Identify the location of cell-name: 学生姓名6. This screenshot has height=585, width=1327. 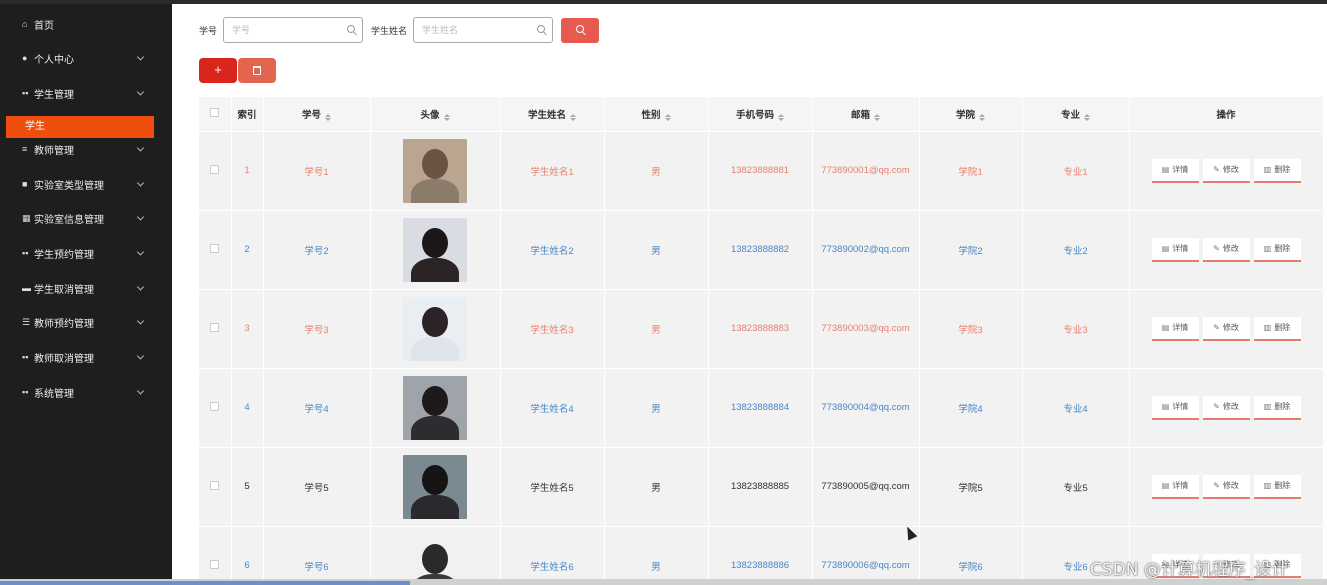
(552, 552).